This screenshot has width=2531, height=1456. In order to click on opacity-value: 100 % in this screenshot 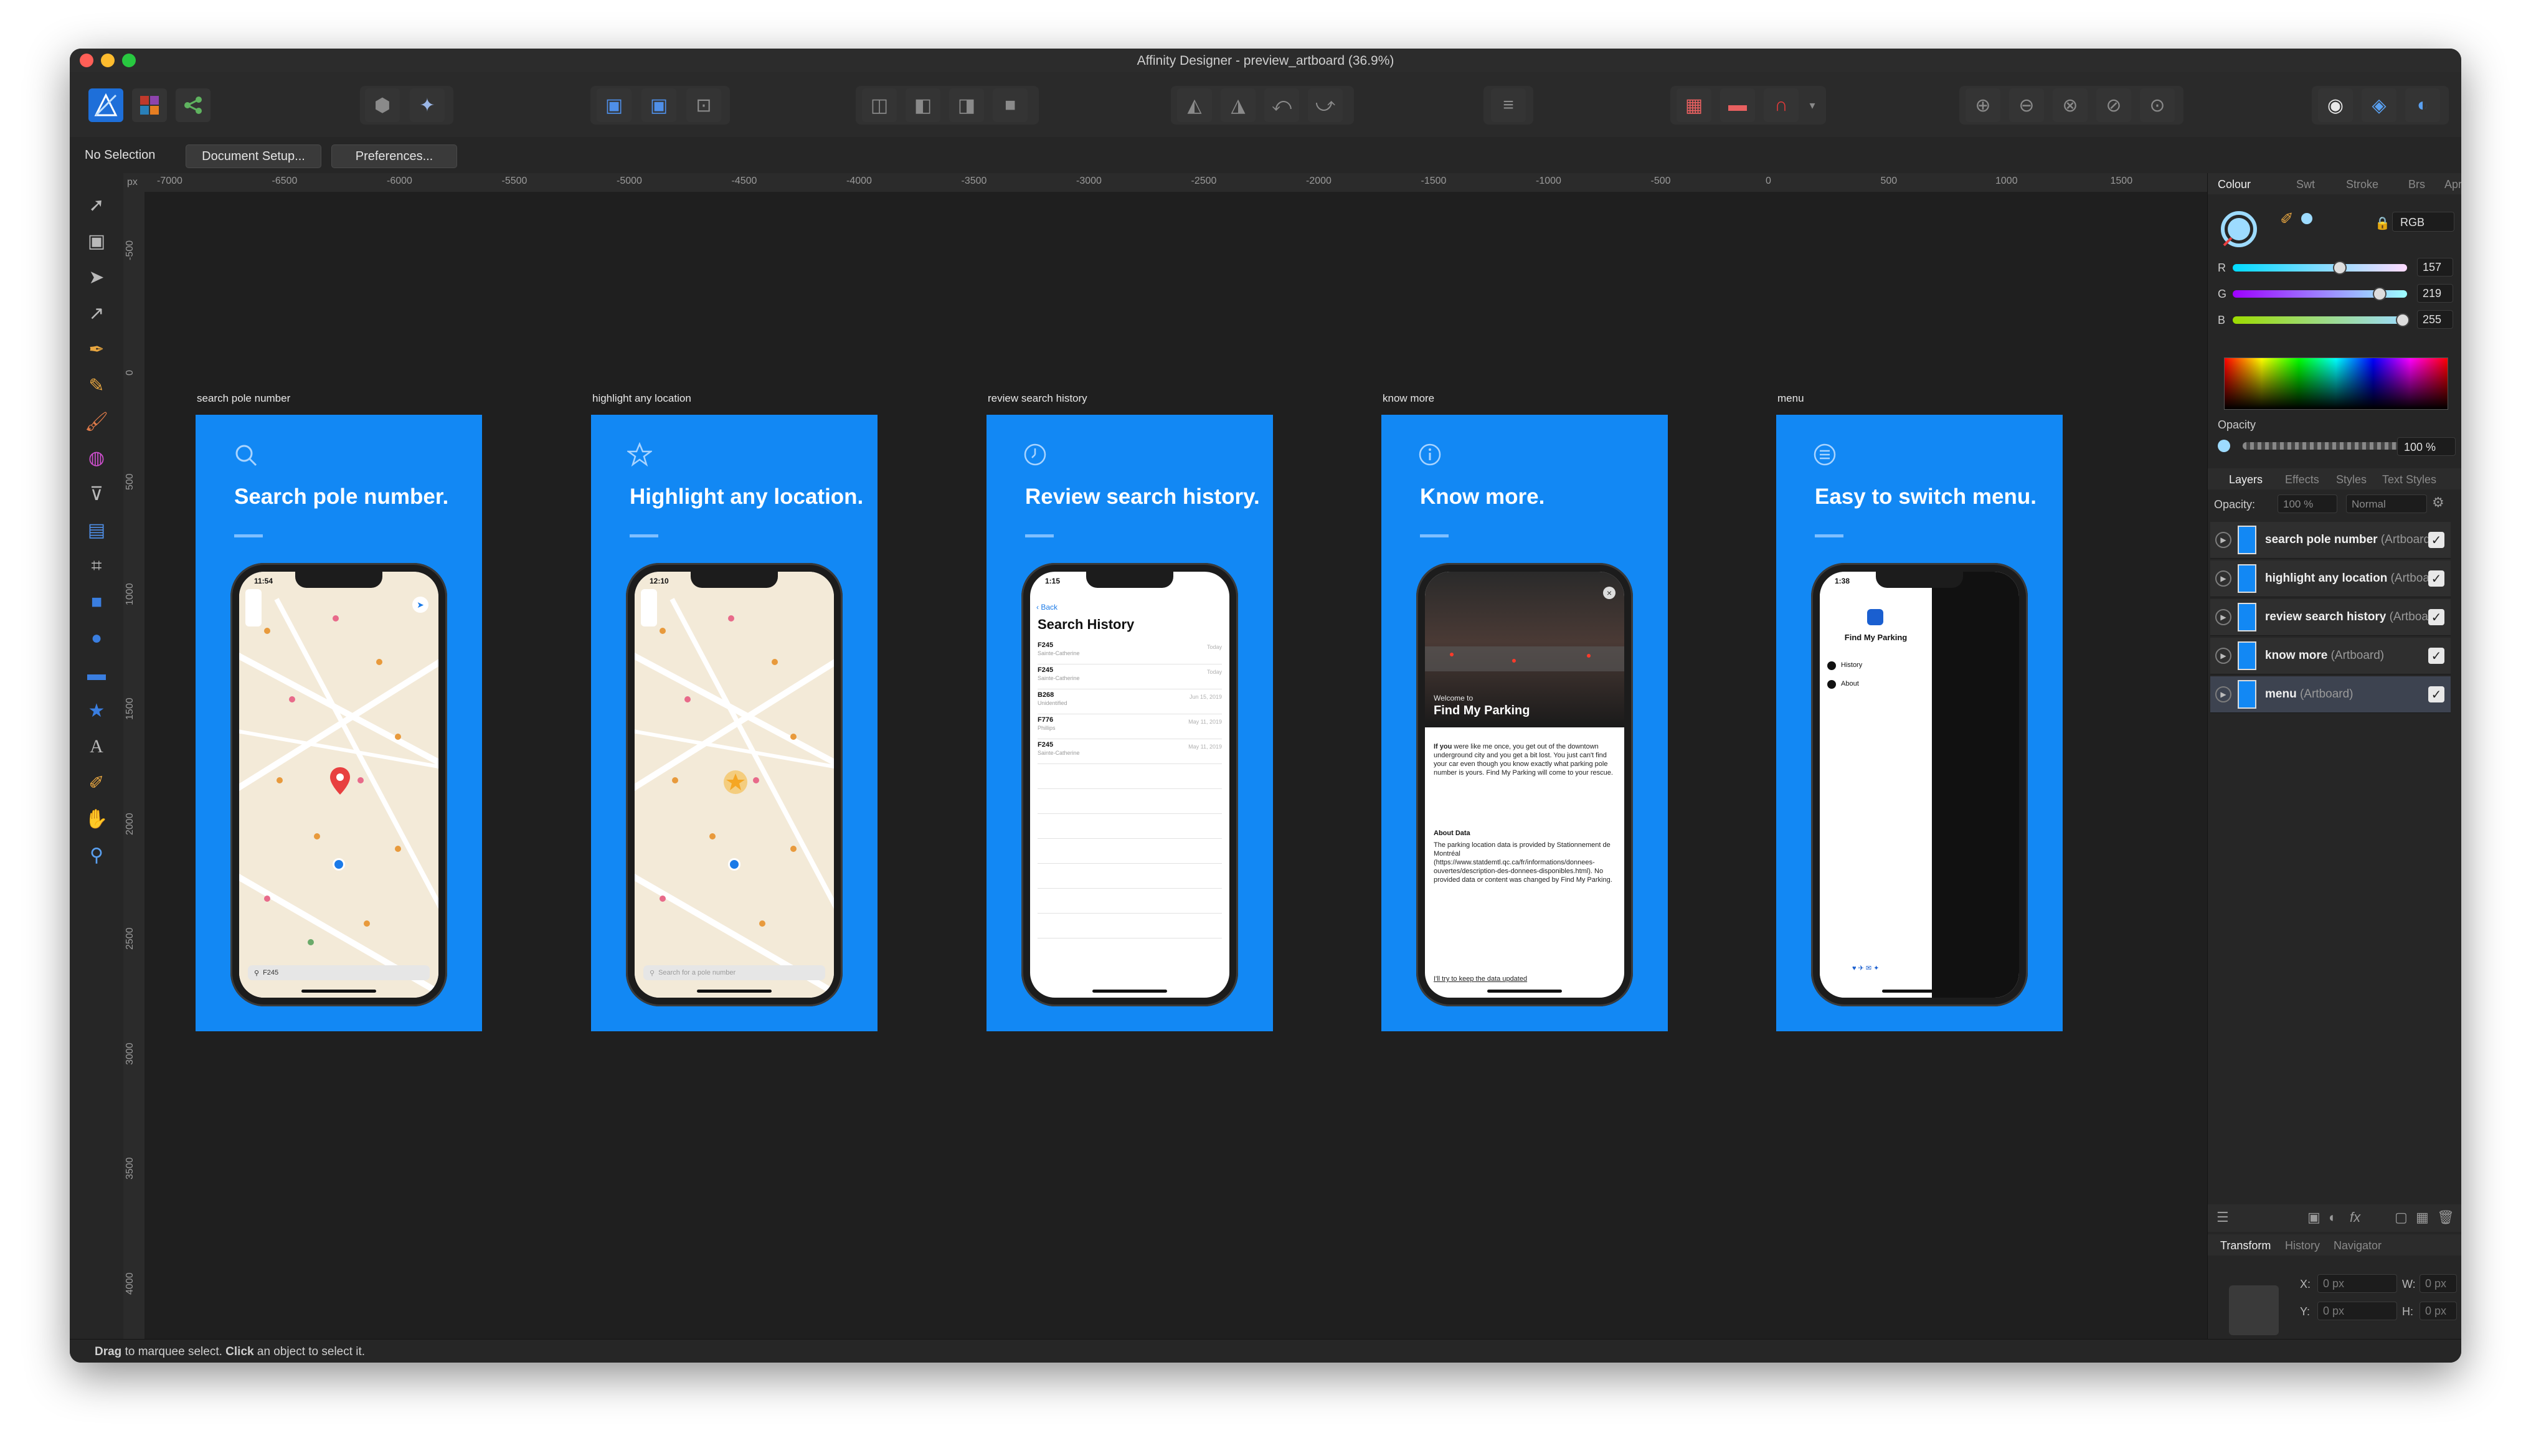, I will do `click(2426, 446)`.